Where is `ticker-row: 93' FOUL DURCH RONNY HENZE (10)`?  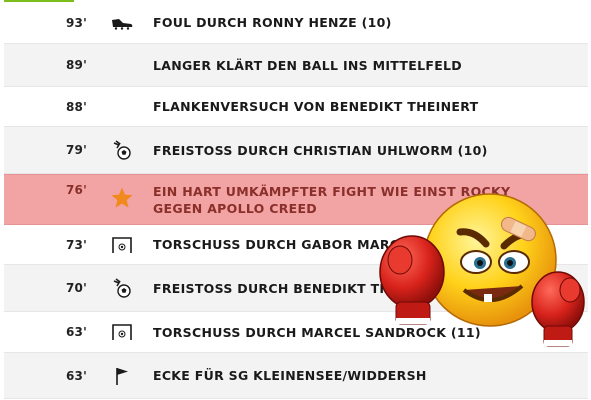 ticker-row: 93' FOUL DURCH RONNY HENZE (10) is located at coordinates (296, 23).